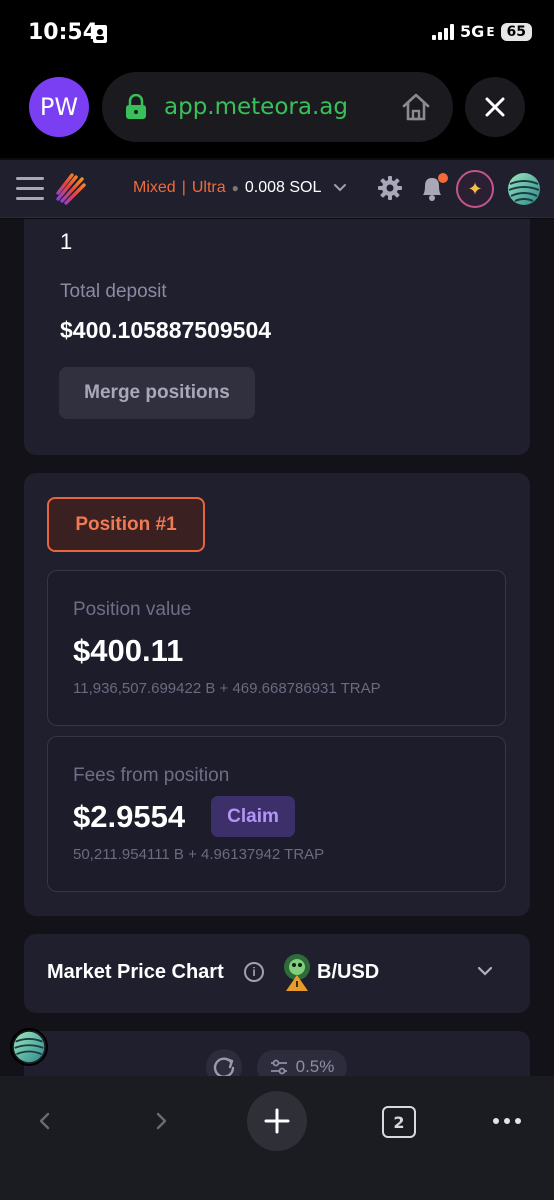  Describe the element at coordinates (166, 330) in the screenshot. I see `total-deposit-value: $400.105887509504` at that location.